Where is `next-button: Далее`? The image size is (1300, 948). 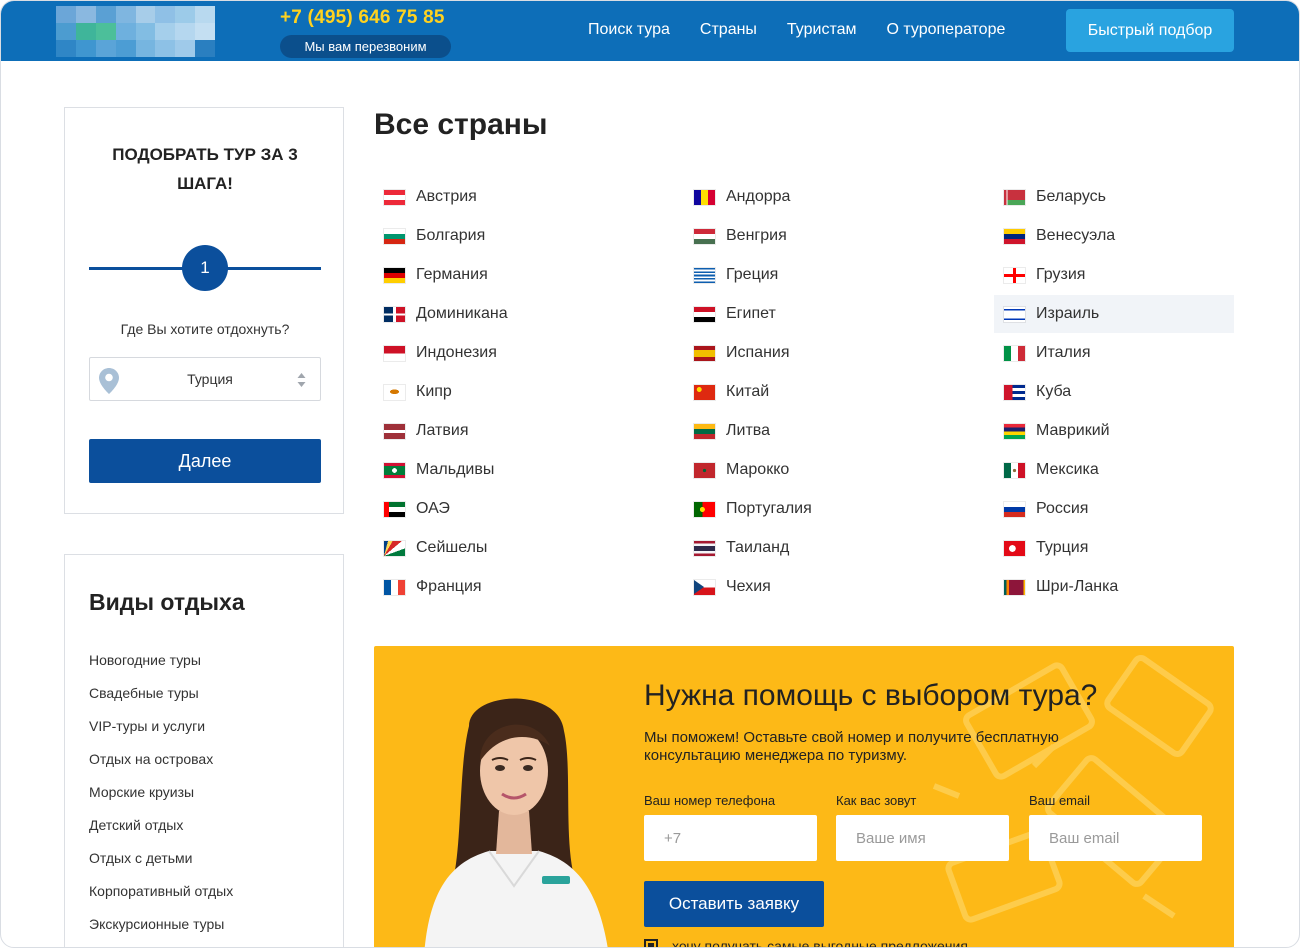
next-button: Далее is located at coordinates (205, 461).